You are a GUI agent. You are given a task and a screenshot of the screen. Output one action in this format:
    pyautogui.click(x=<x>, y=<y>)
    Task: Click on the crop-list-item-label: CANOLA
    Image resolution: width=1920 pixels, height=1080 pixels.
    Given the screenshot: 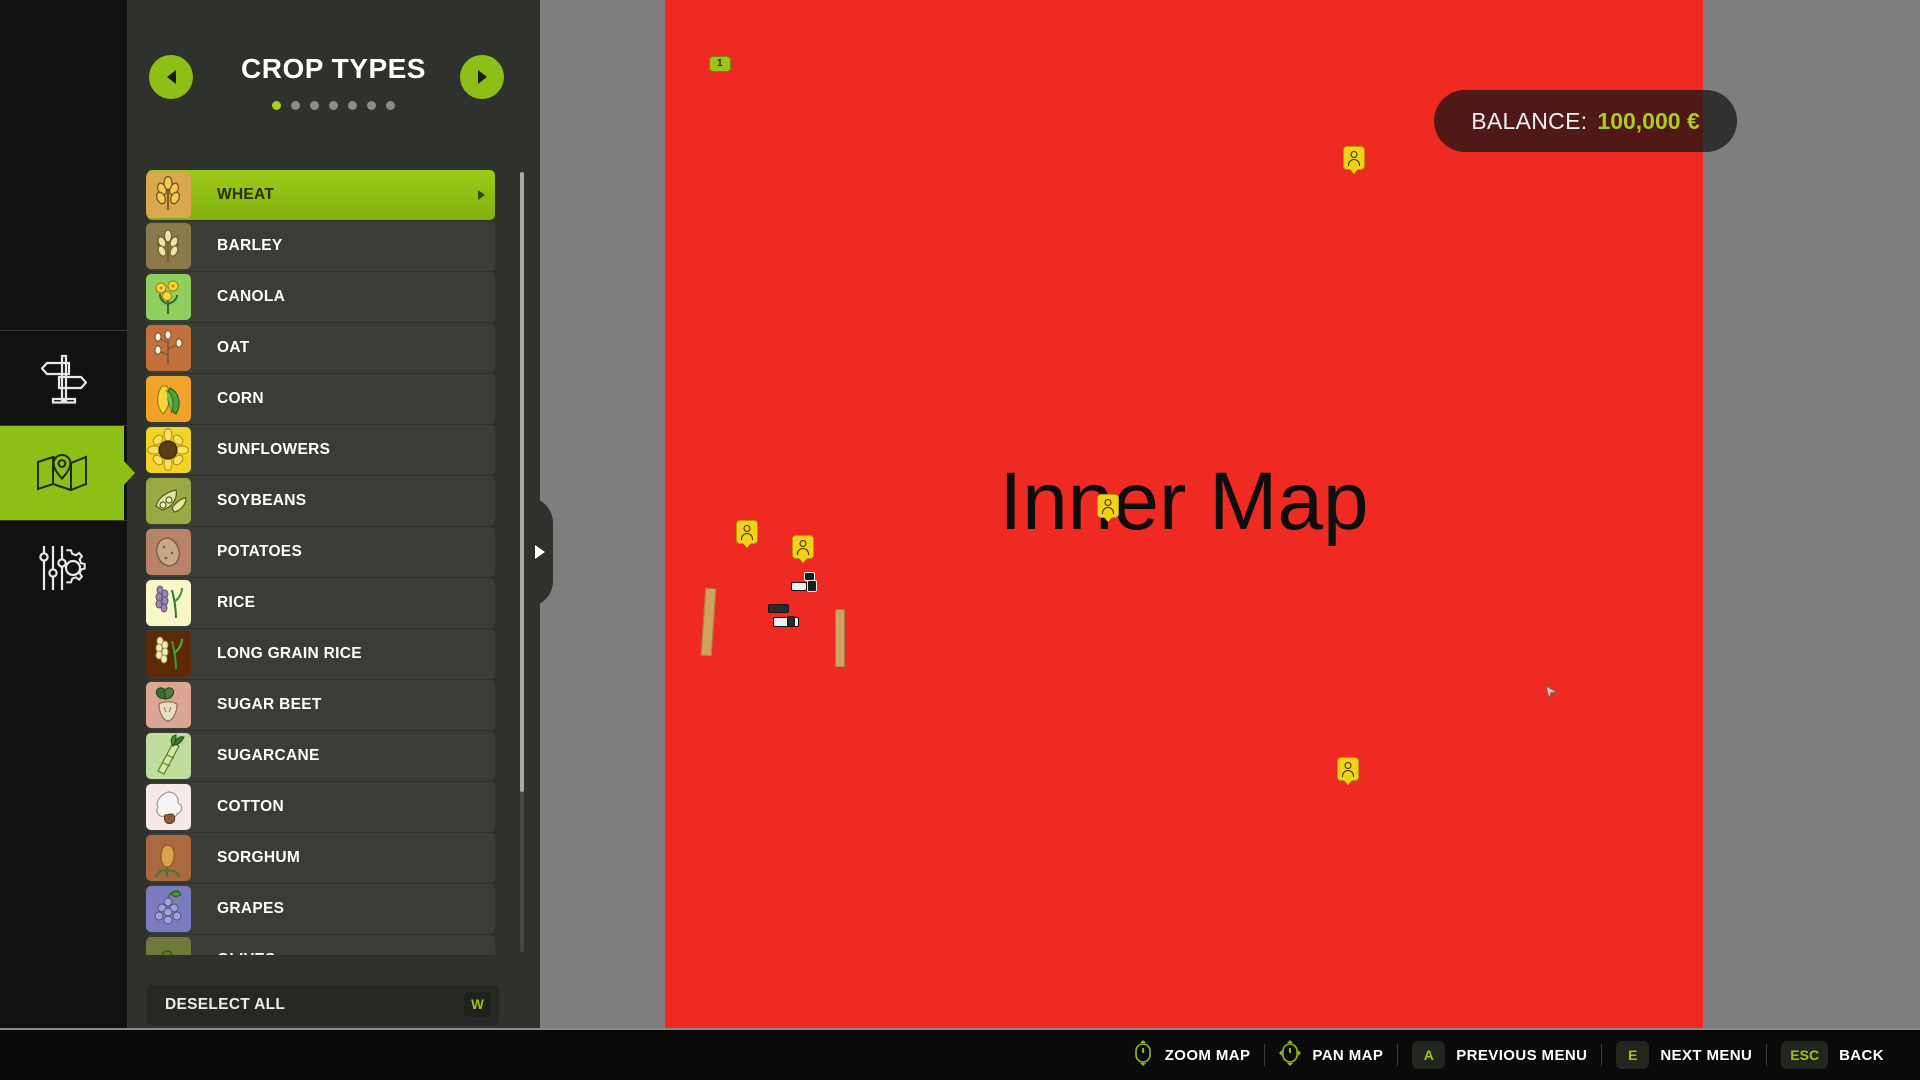 What is the action you would take?
    pyautogui.click(x=251, y=296)
    